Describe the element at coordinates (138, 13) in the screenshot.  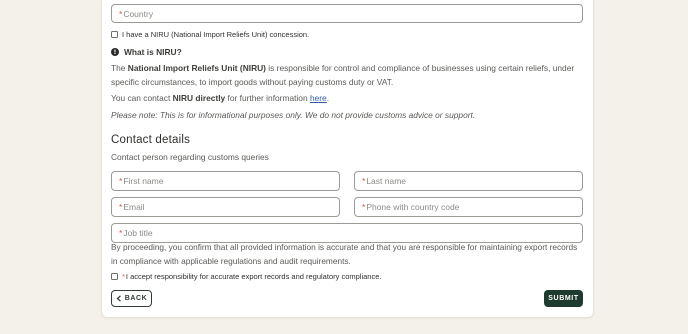
I see `country-placeholder: Country` at that location.